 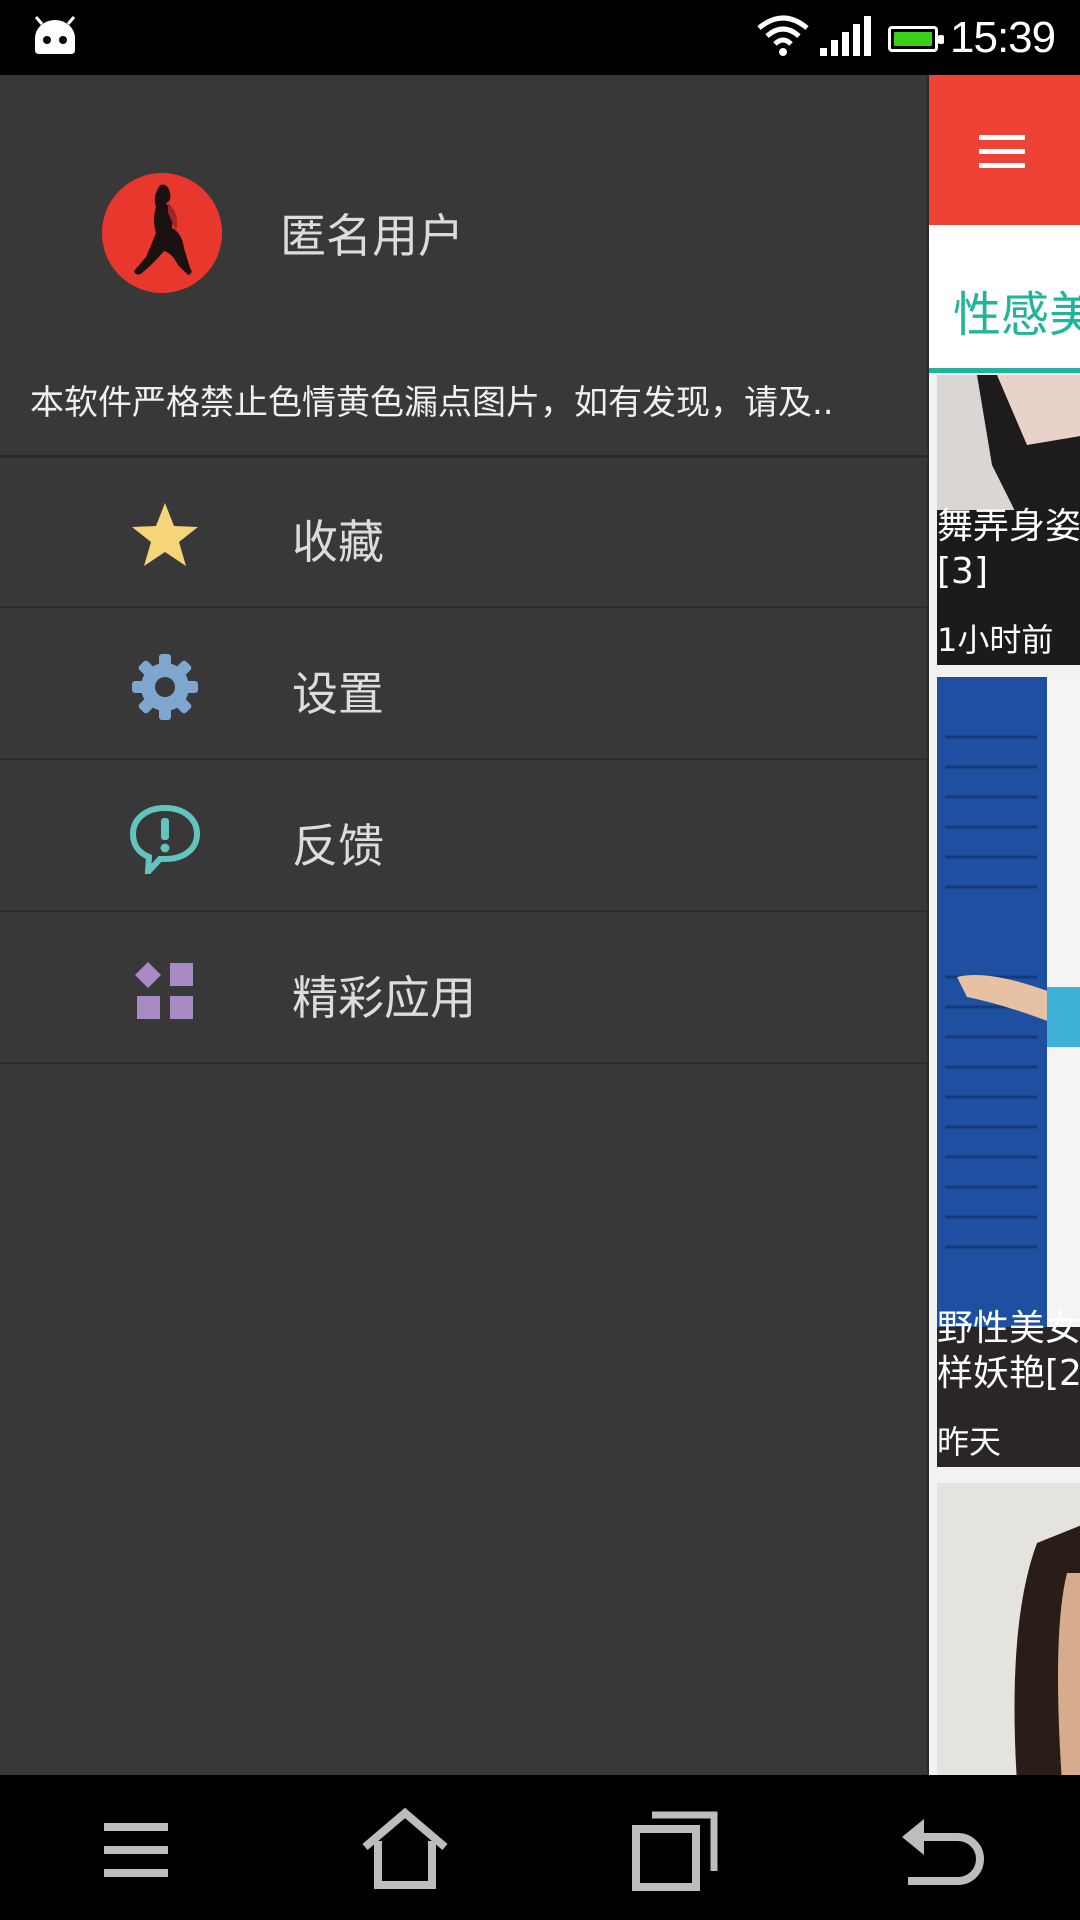 What do you see at coordinates (372, 233) in the screenshot?
I see `username: 匿名用户` at bounding box center [372, 233].